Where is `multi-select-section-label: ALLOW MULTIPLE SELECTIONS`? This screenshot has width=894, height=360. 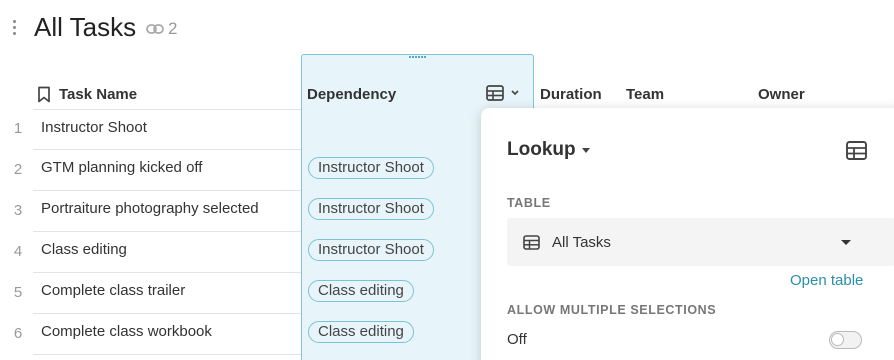 multi-select-section-label: ALLOW MULTIPLE SELECTIONS is located at coordinates (612, 310).